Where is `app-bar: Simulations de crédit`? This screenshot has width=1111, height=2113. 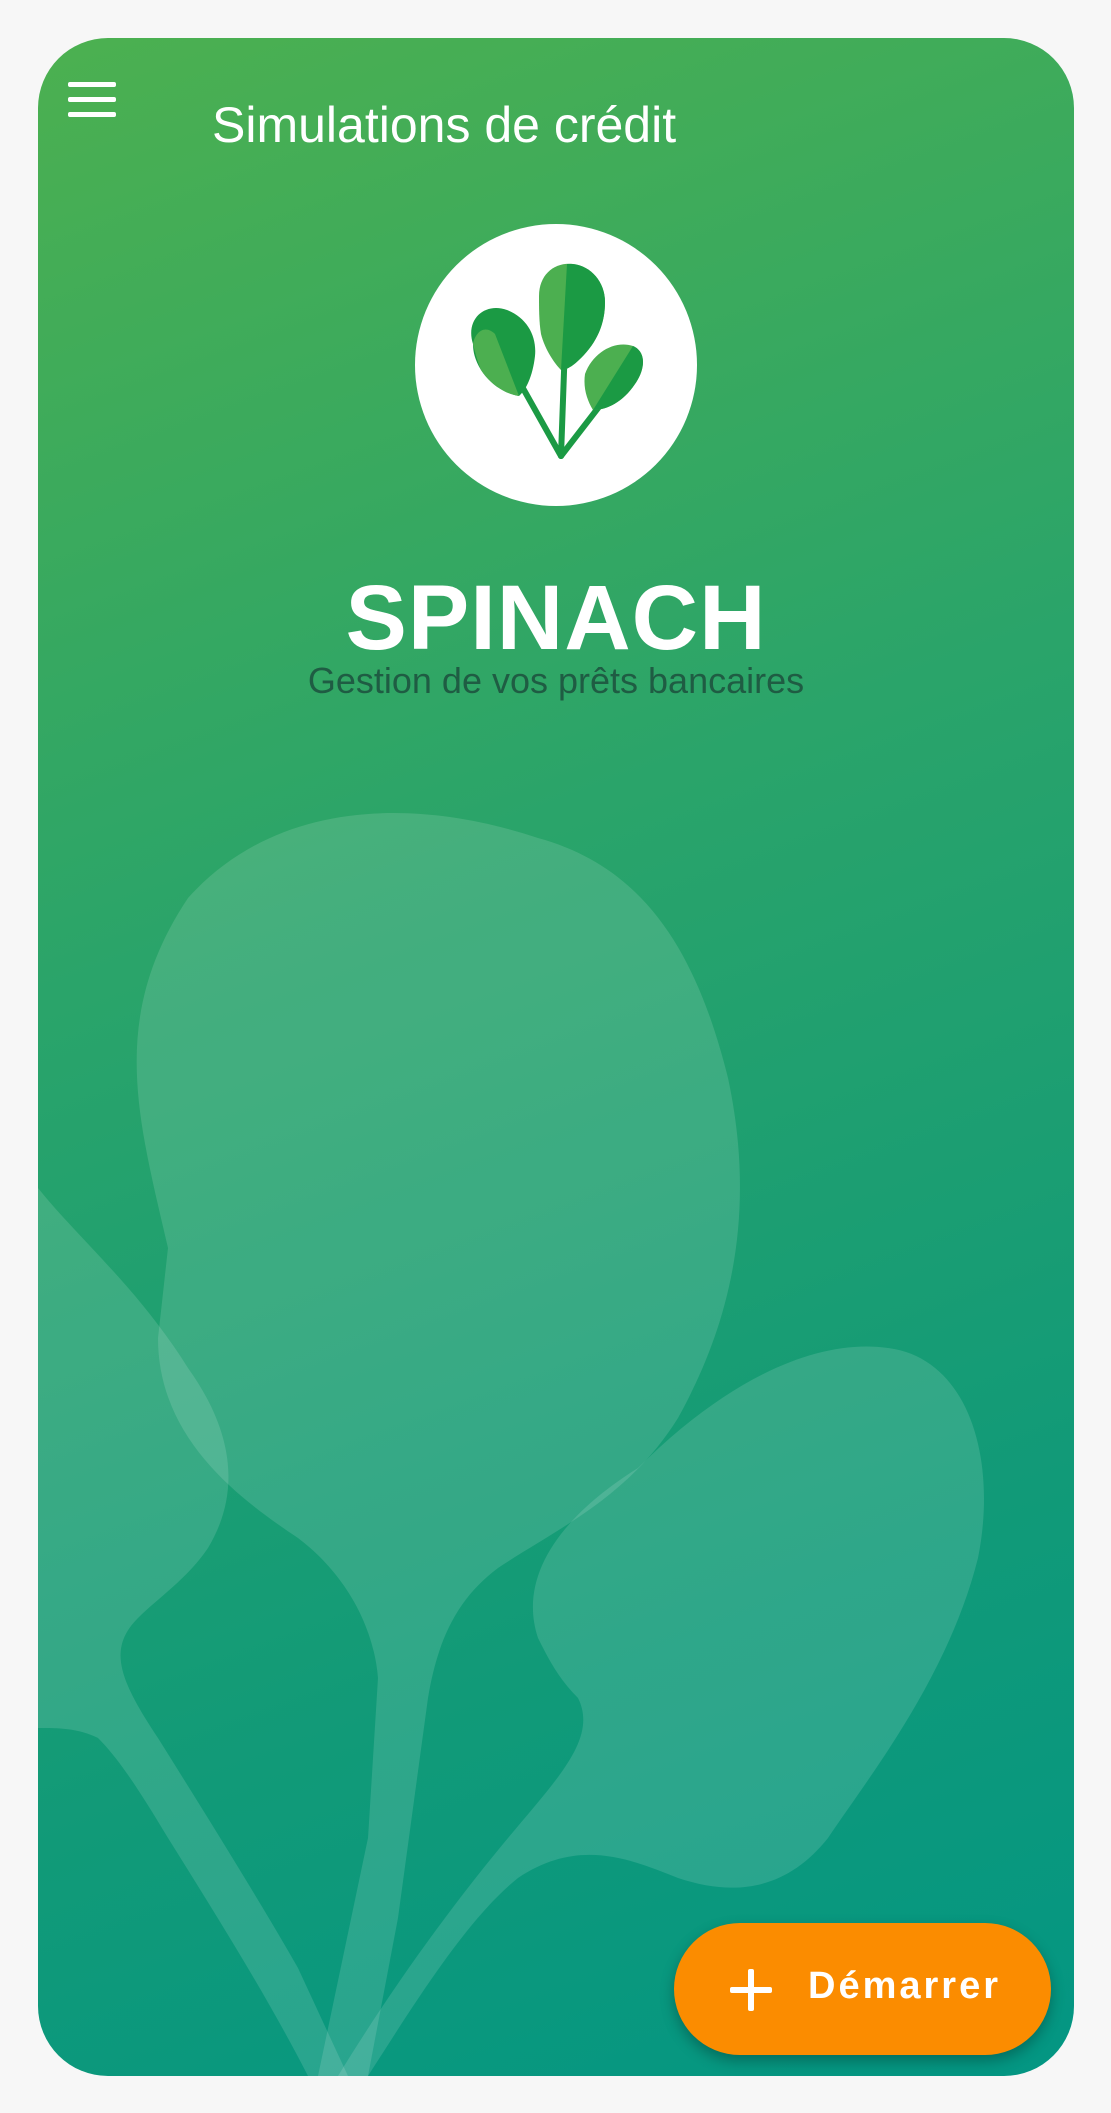 app-bar: Simulations de crédit is located at coordinates (556, 98).